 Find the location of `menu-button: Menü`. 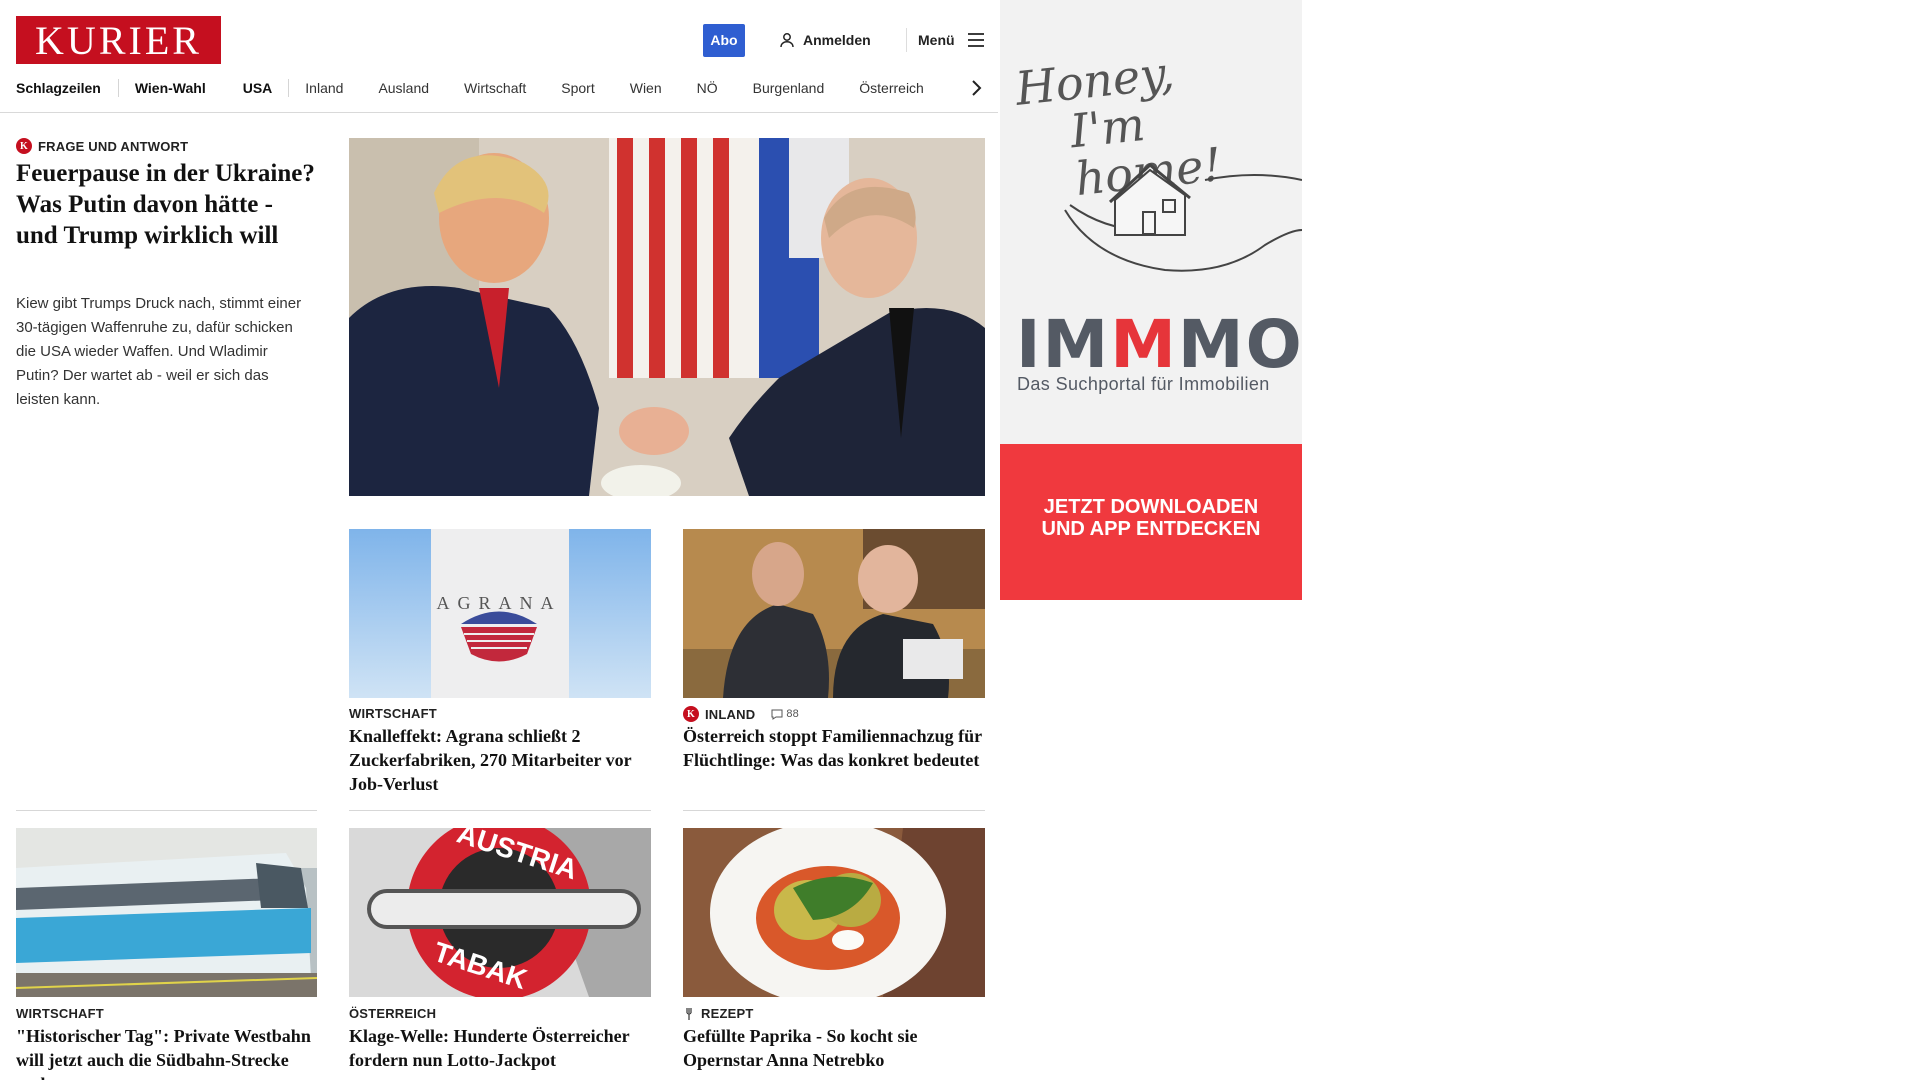

menu-button: Menü is located at coordinates (951, 40).